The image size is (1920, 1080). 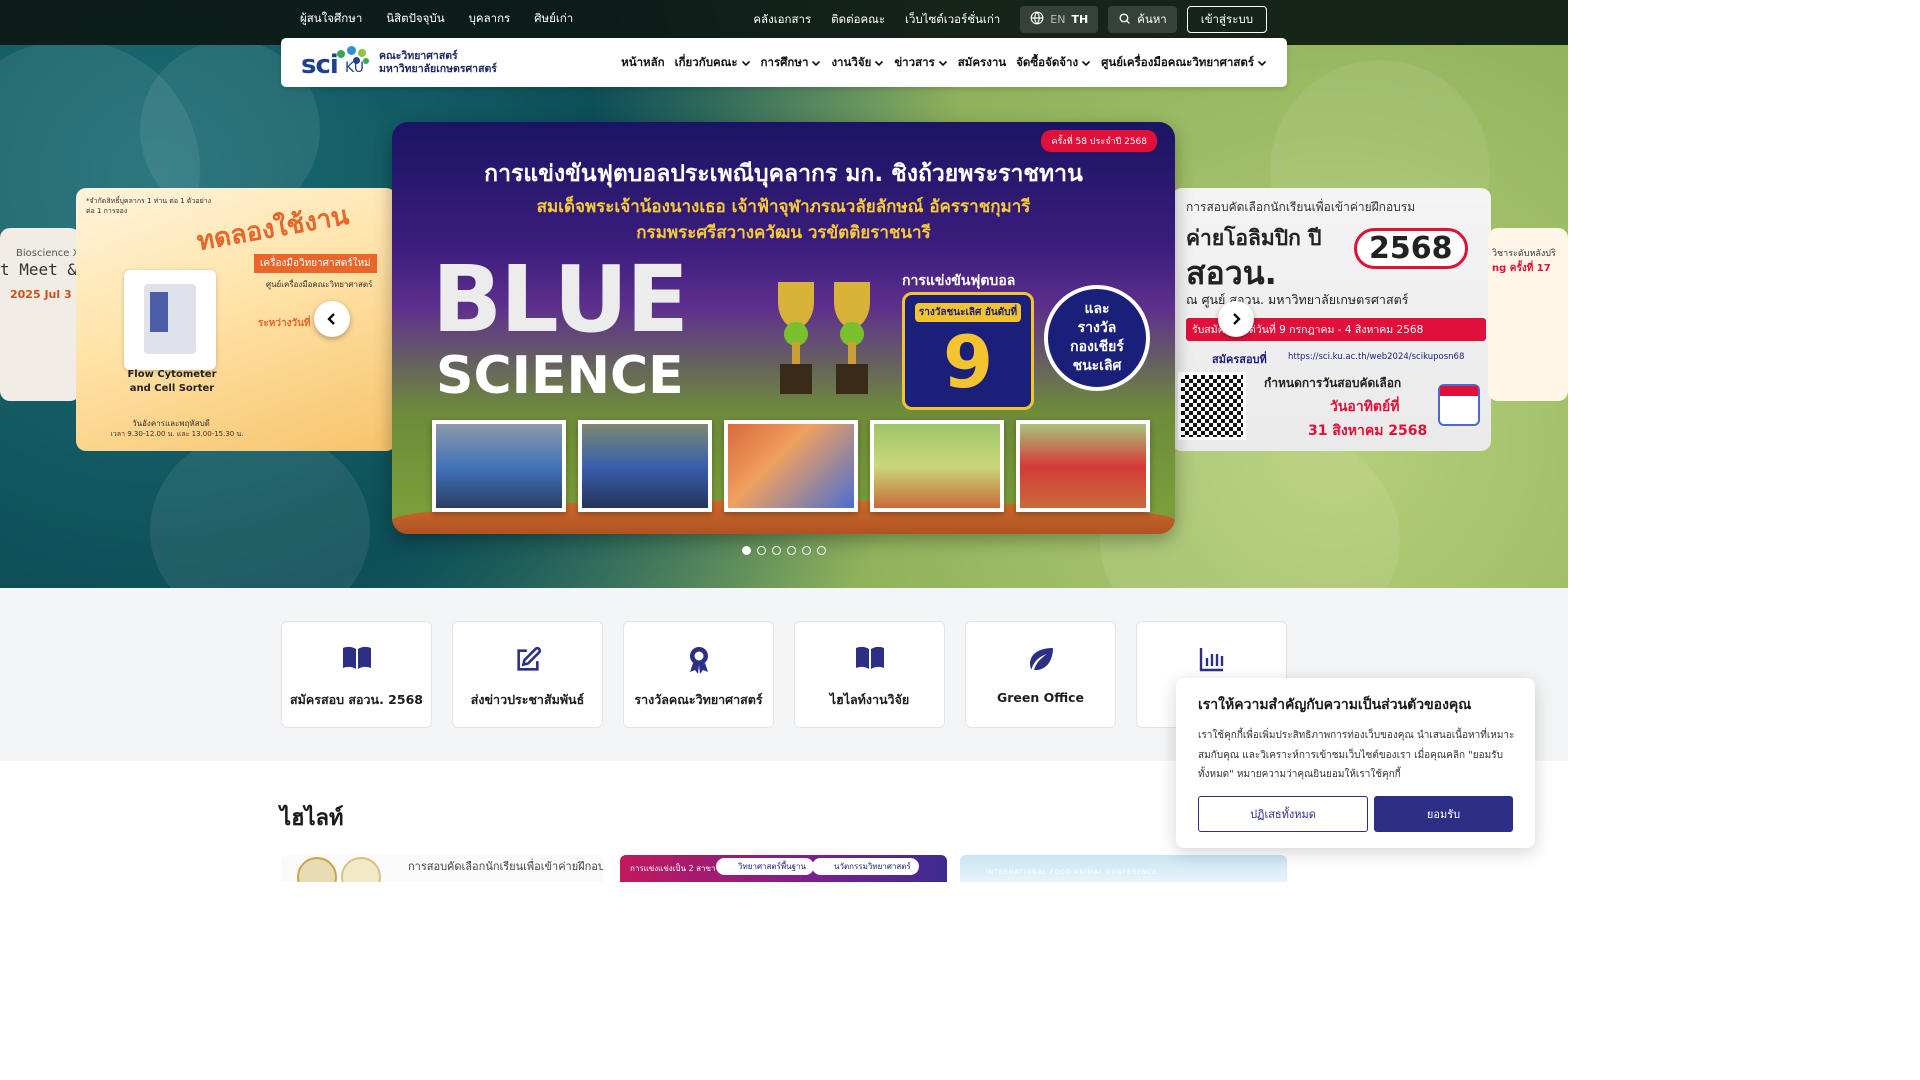 What do you see at coordinates (1226, 19) in the screenshot?
I see `login-button: เข้าสู่ระบบ` at bounding box center [1226, 19].